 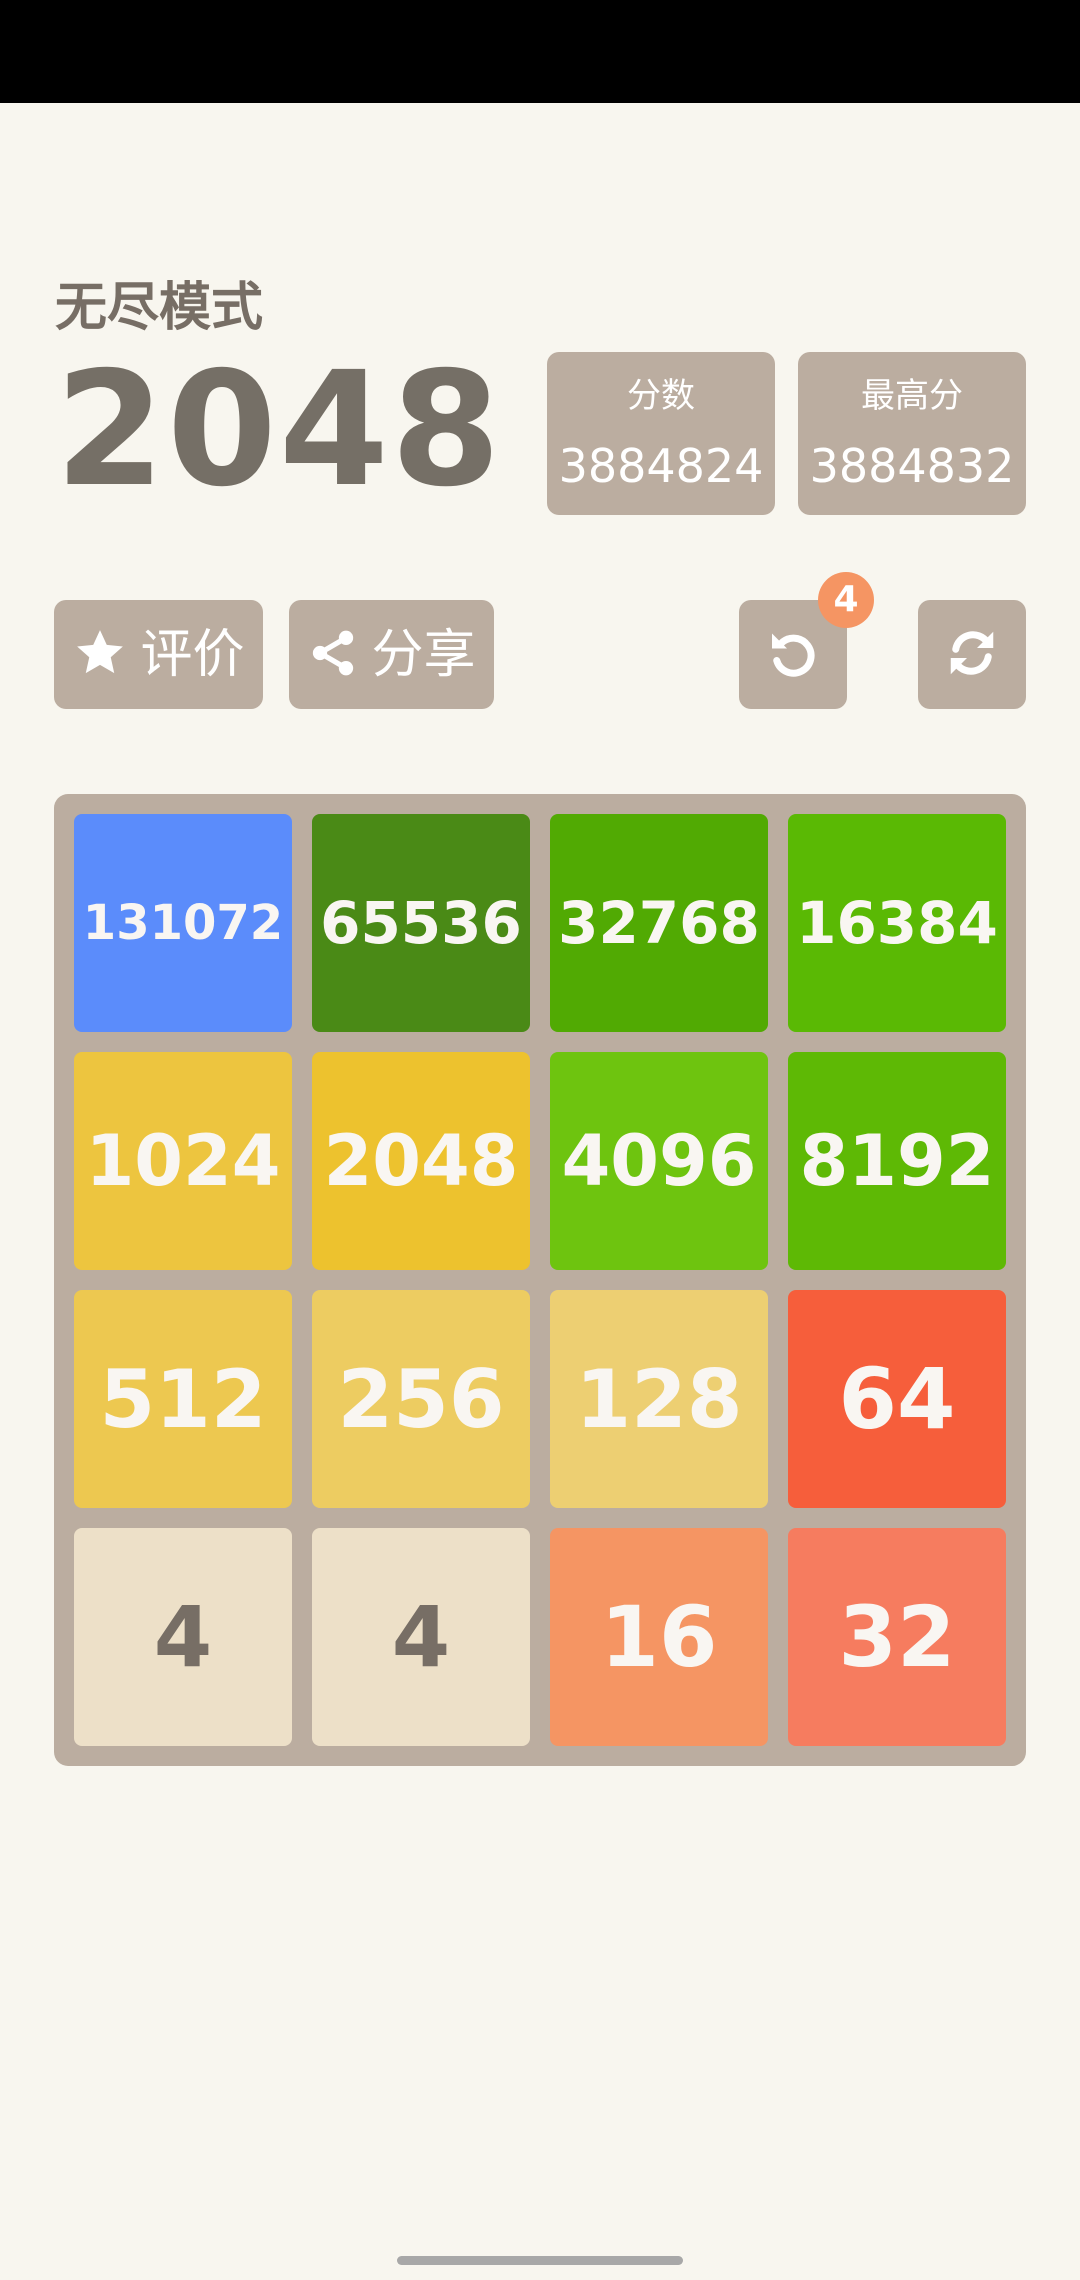 I want to click on status-bar, so click(x=540, y=51).